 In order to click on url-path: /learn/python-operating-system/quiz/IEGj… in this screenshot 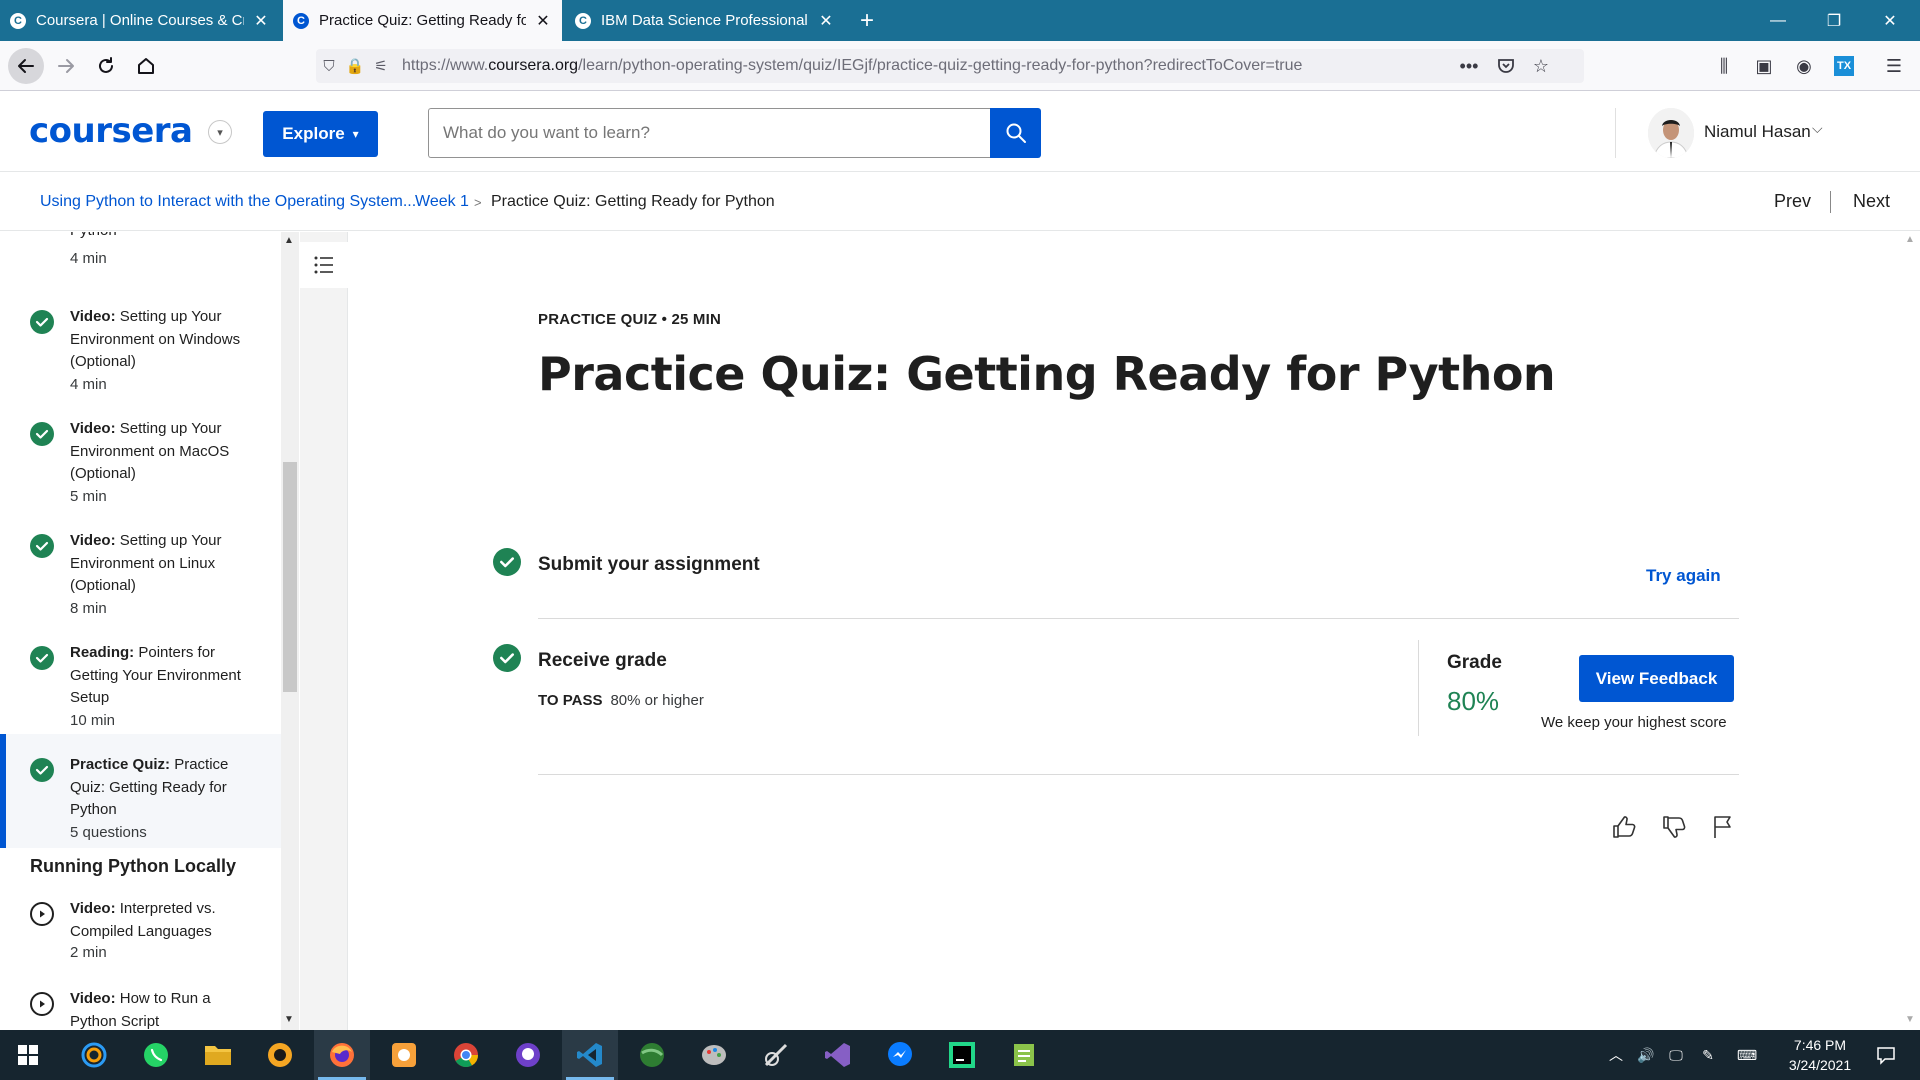, I will do `click(940, 65)`.